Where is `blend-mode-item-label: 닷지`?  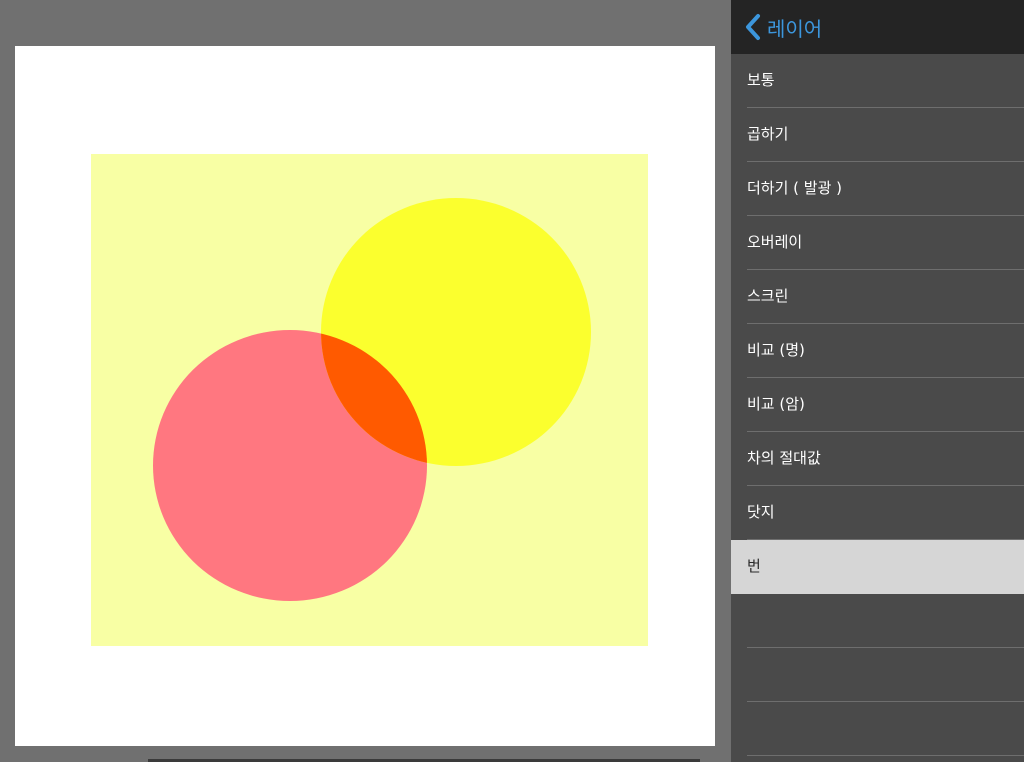
blend-mode-item-label: 닷지 is located at coordinates (761, 512).